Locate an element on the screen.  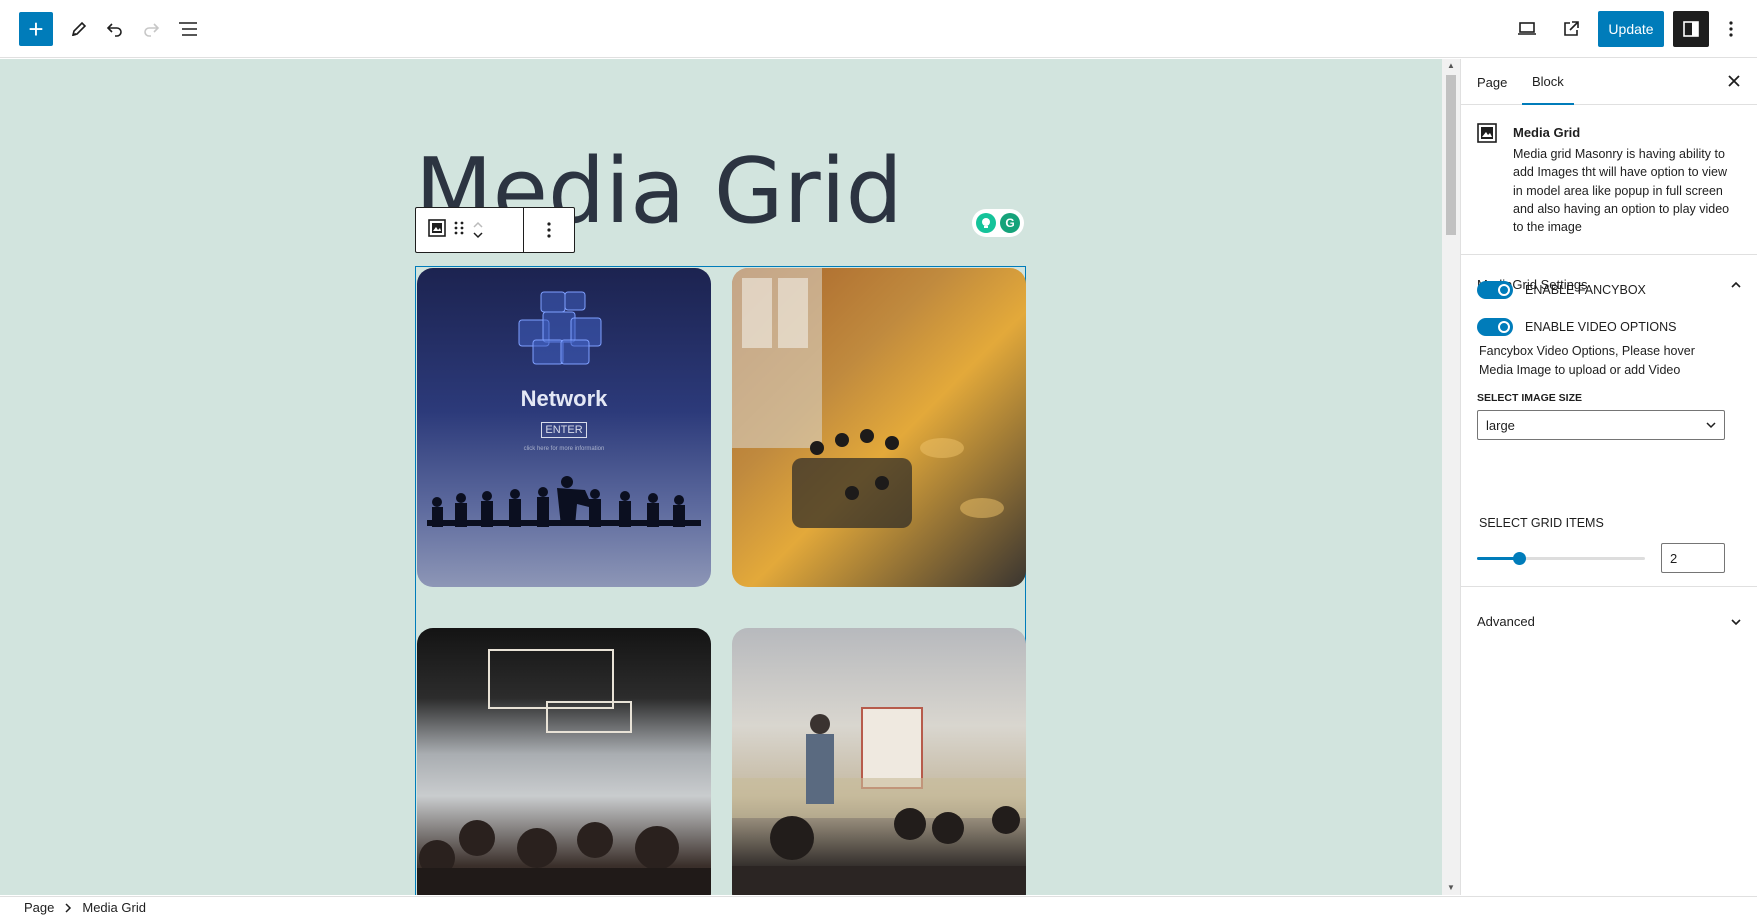
meeting-silhouette-graphic is located at coordinates (564, 501).